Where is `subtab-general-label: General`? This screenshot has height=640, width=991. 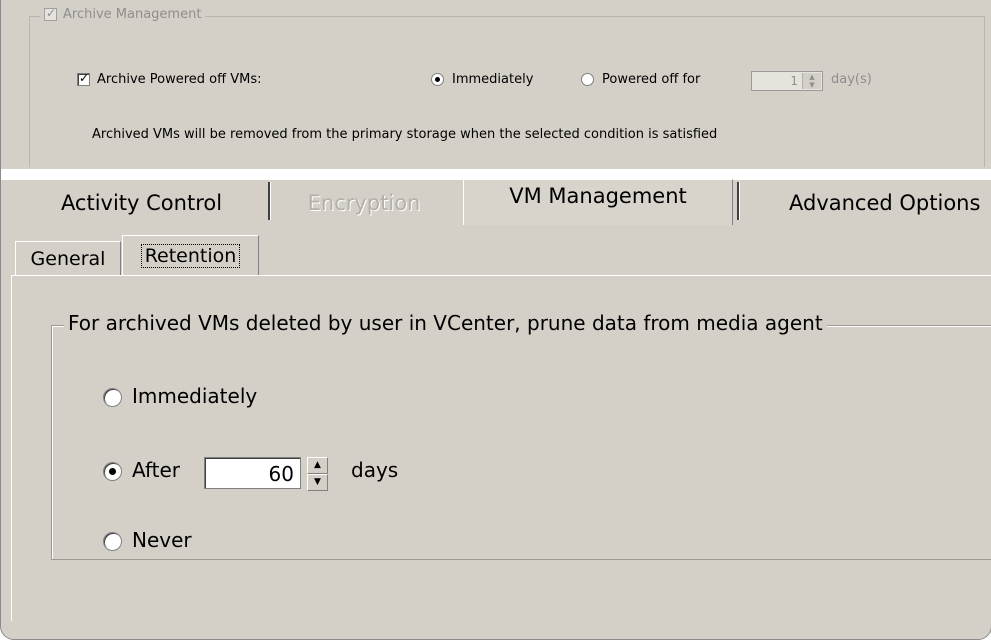 subtab-general-label: General is located at coordinates (68, 259).